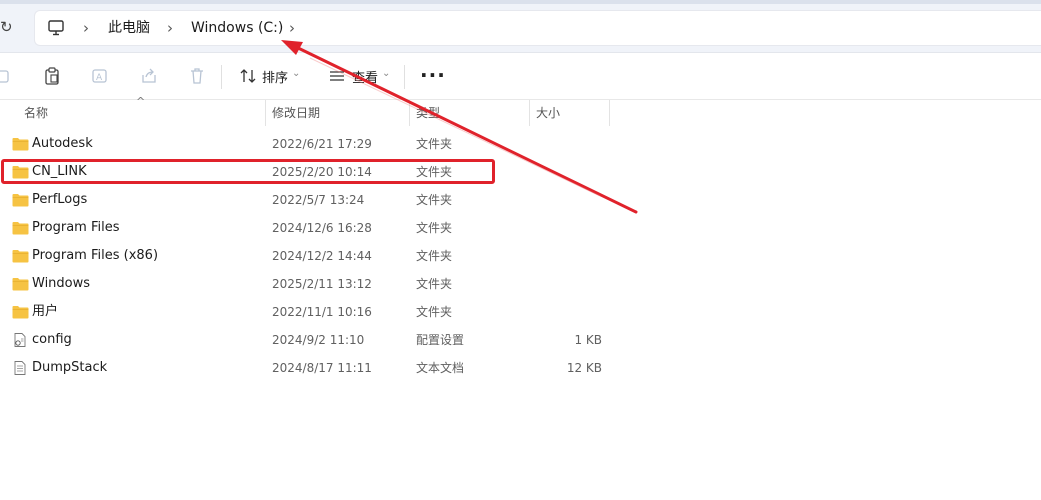 Image resolution: width=1041 pixels, height=500 pixels. What do you see at coordinates (548, 113) in the screenshot?
I see `column-header-size: 大小` at bounding box center [548, 113].